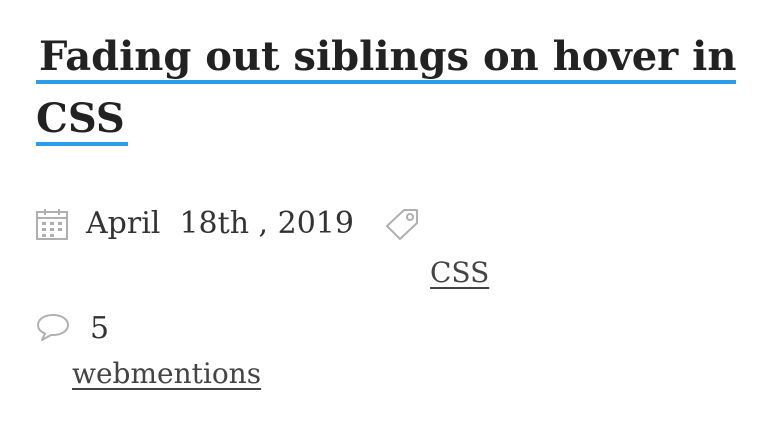 This screenshot has height=440, width=778. I want to click on post-date: April 18th , 2019, so click(220, 223).